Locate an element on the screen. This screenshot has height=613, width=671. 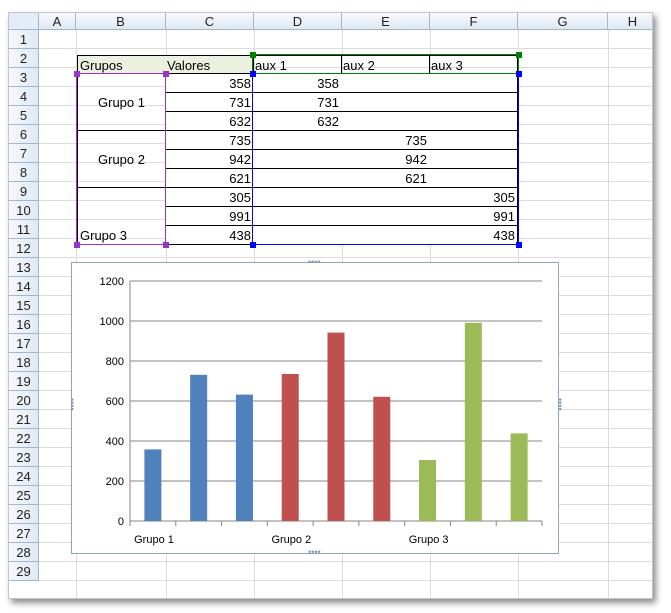
row-header-20: 20 is located at coordinates (24, 400).